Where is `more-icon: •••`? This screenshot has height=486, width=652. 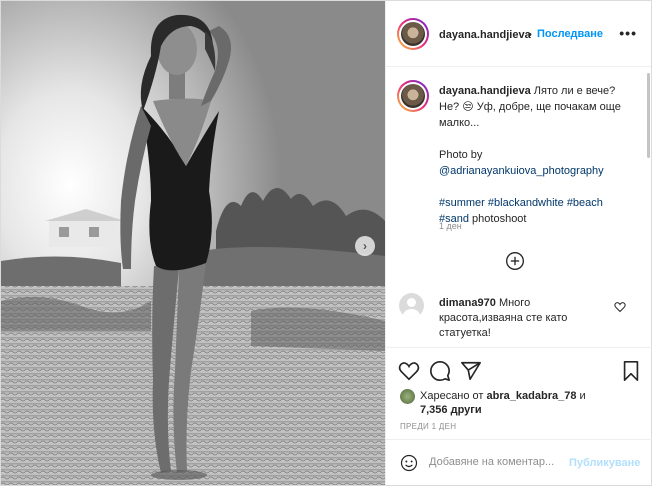 more-icon: ••• is located at coordinates (628, 33).